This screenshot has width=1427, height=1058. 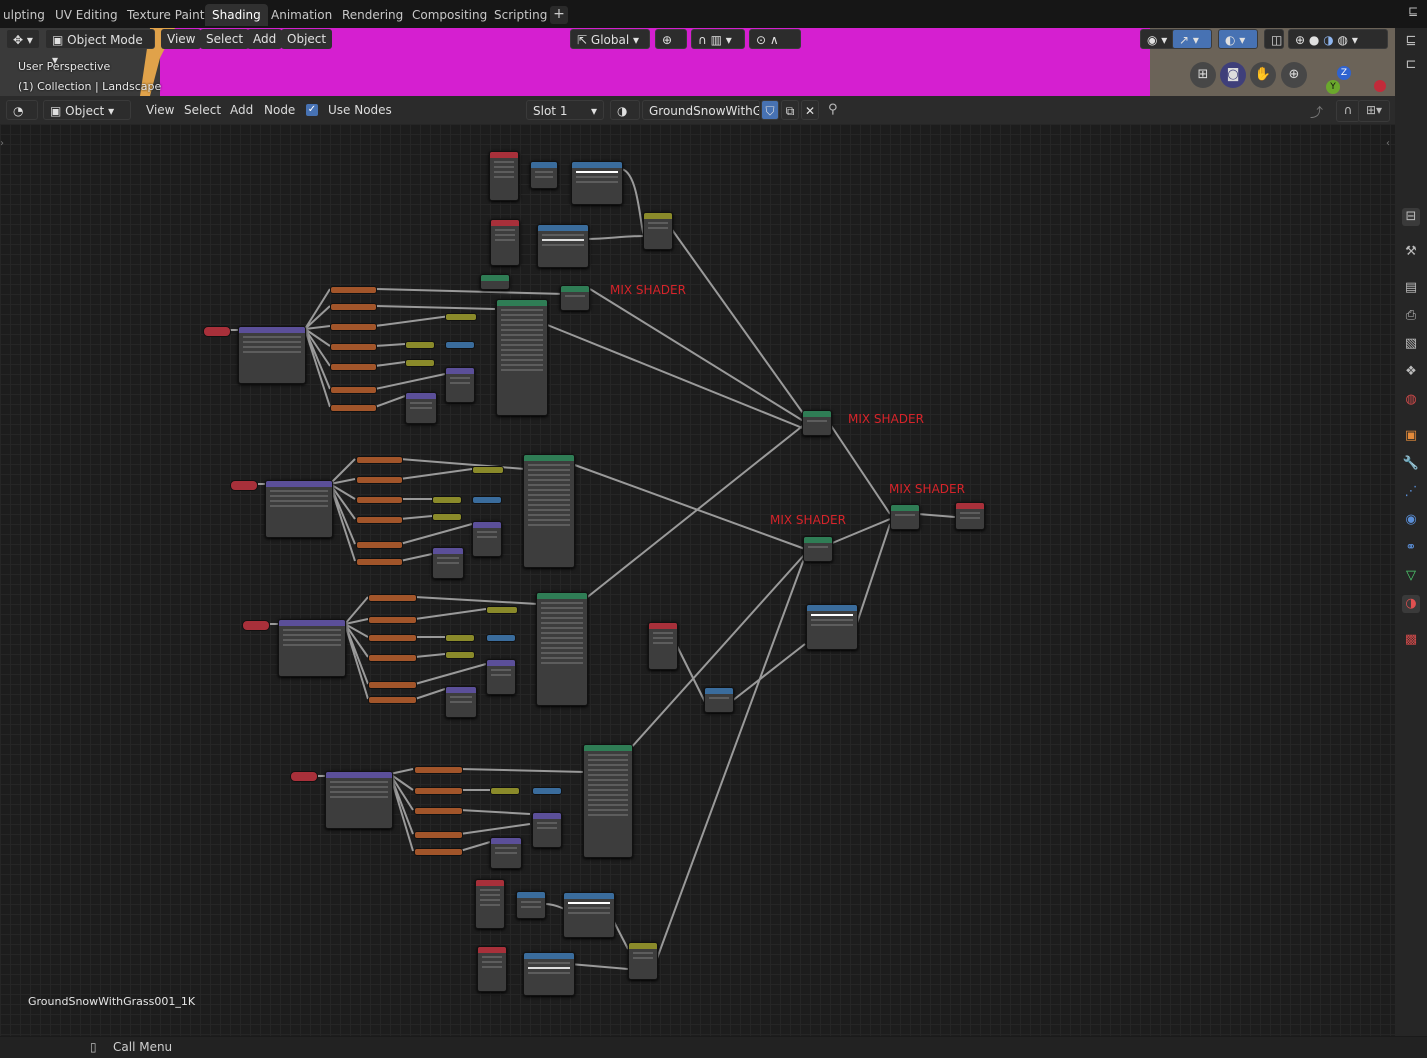 I want to click on editor-type-button: ✥ ▾, so click(x=23, y=39).